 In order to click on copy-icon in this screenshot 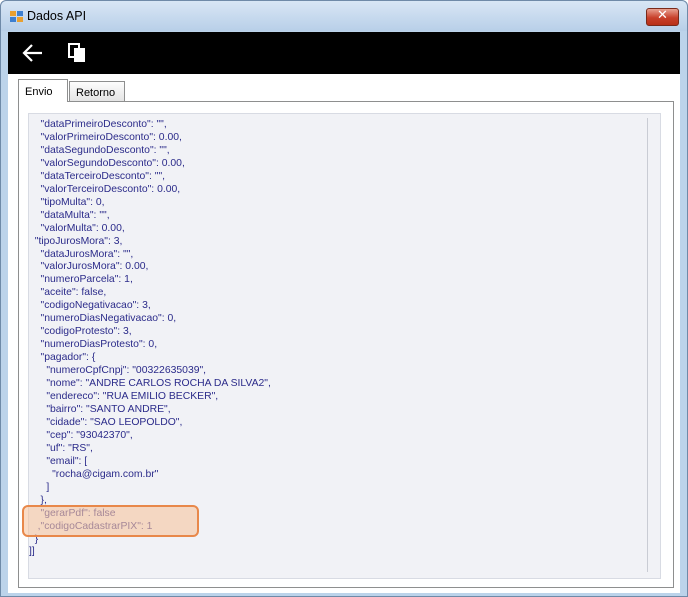, I will do `click(76, 52)`.